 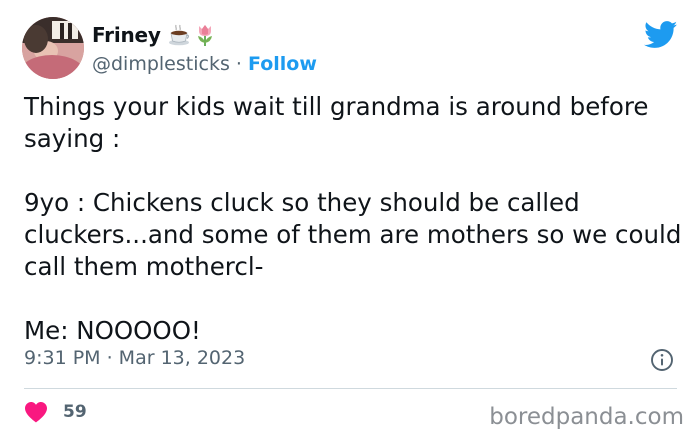 What do you see at coordinates (179, 35) in the screenshot?
I see `coffee-icon` at bounding box center [179, 35].